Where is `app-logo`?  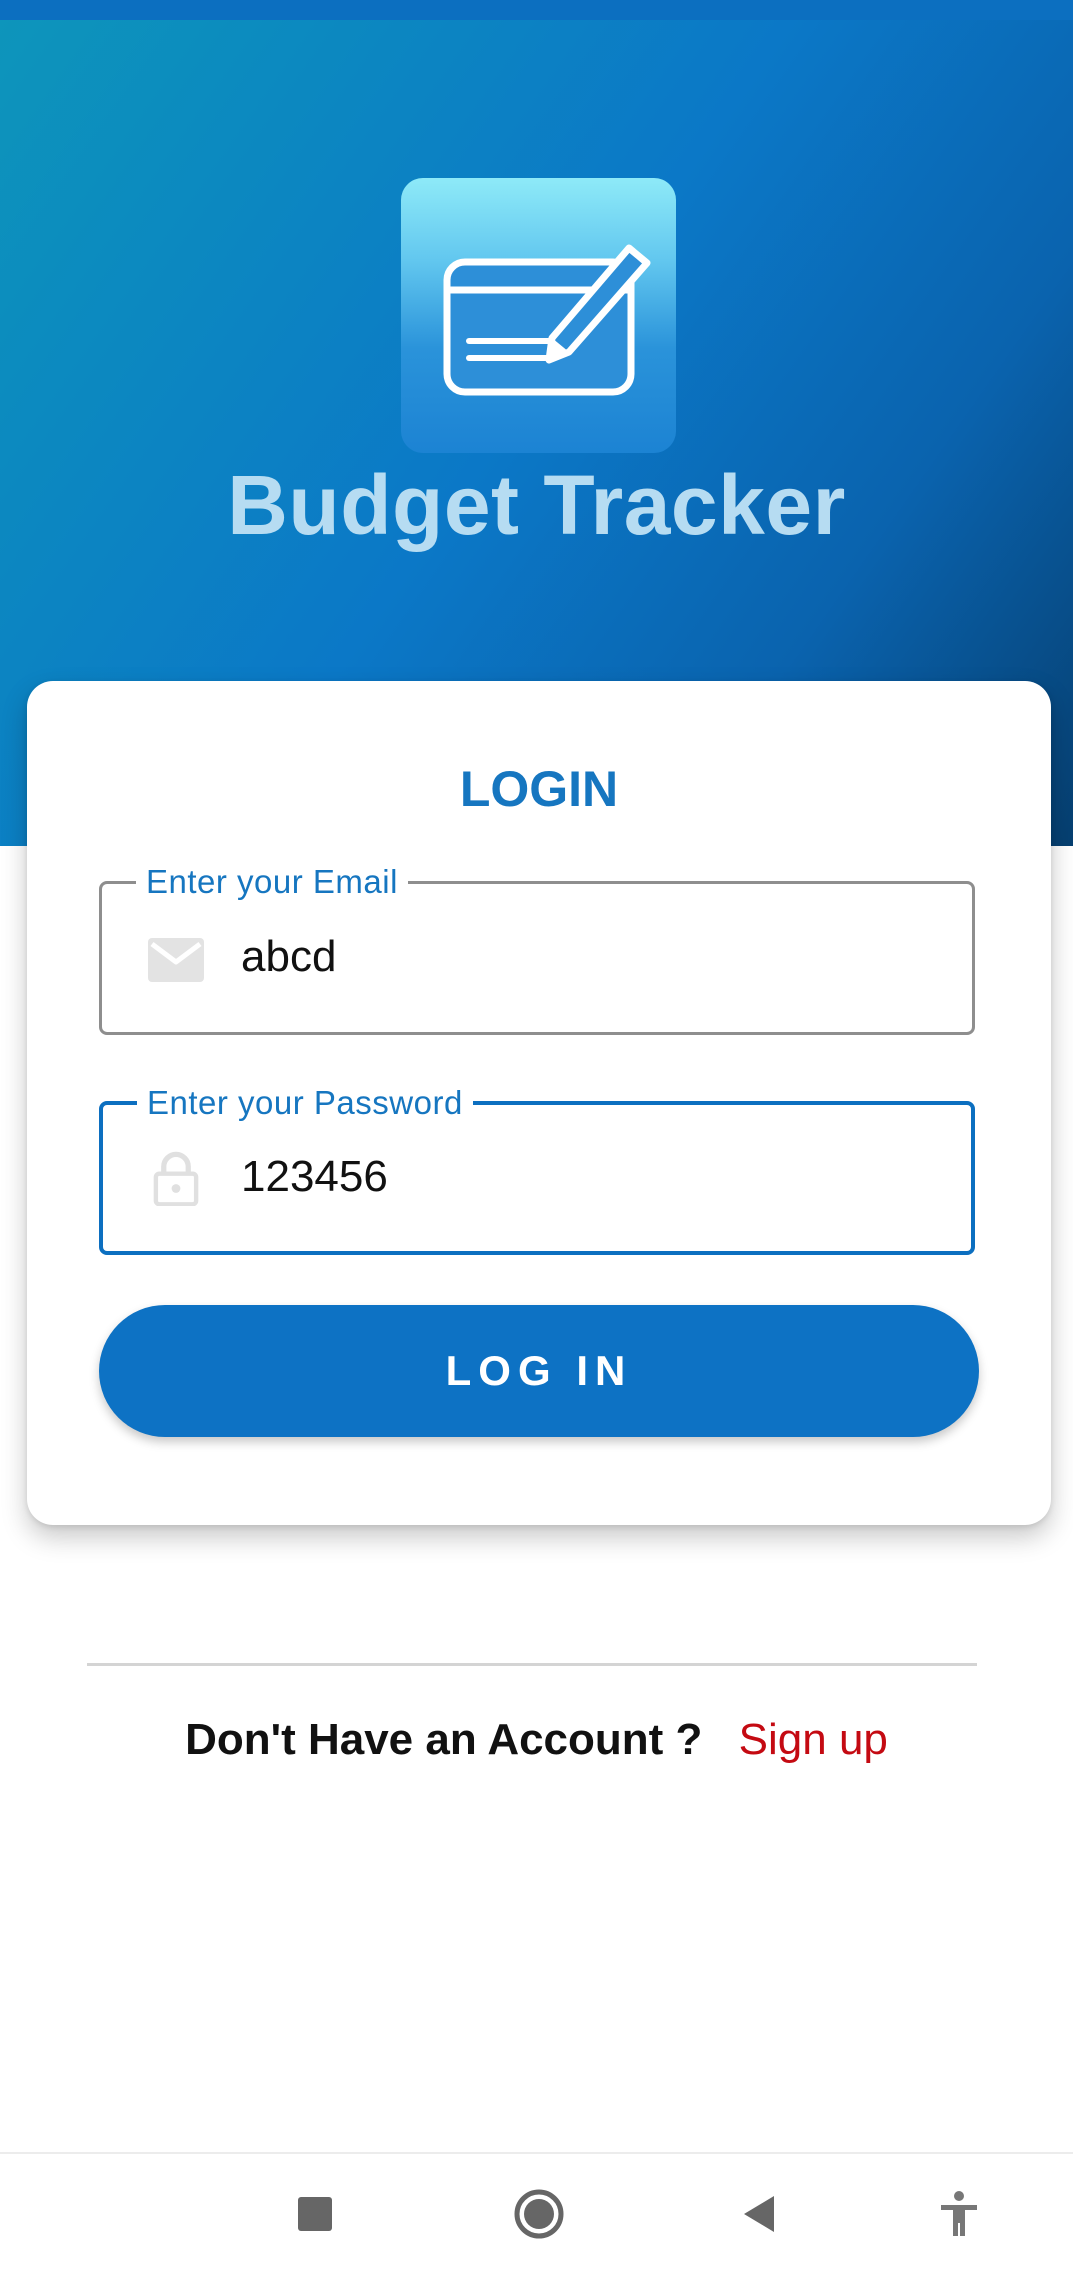 app-logo is located at coordinates (538, 315).